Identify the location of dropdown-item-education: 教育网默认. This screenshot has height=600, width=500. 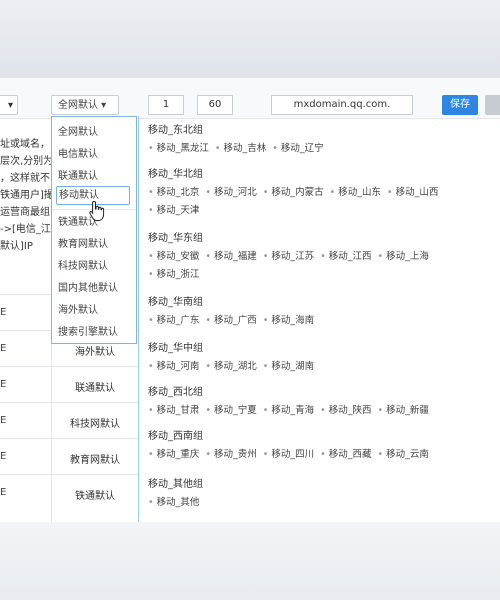
(83, 242).